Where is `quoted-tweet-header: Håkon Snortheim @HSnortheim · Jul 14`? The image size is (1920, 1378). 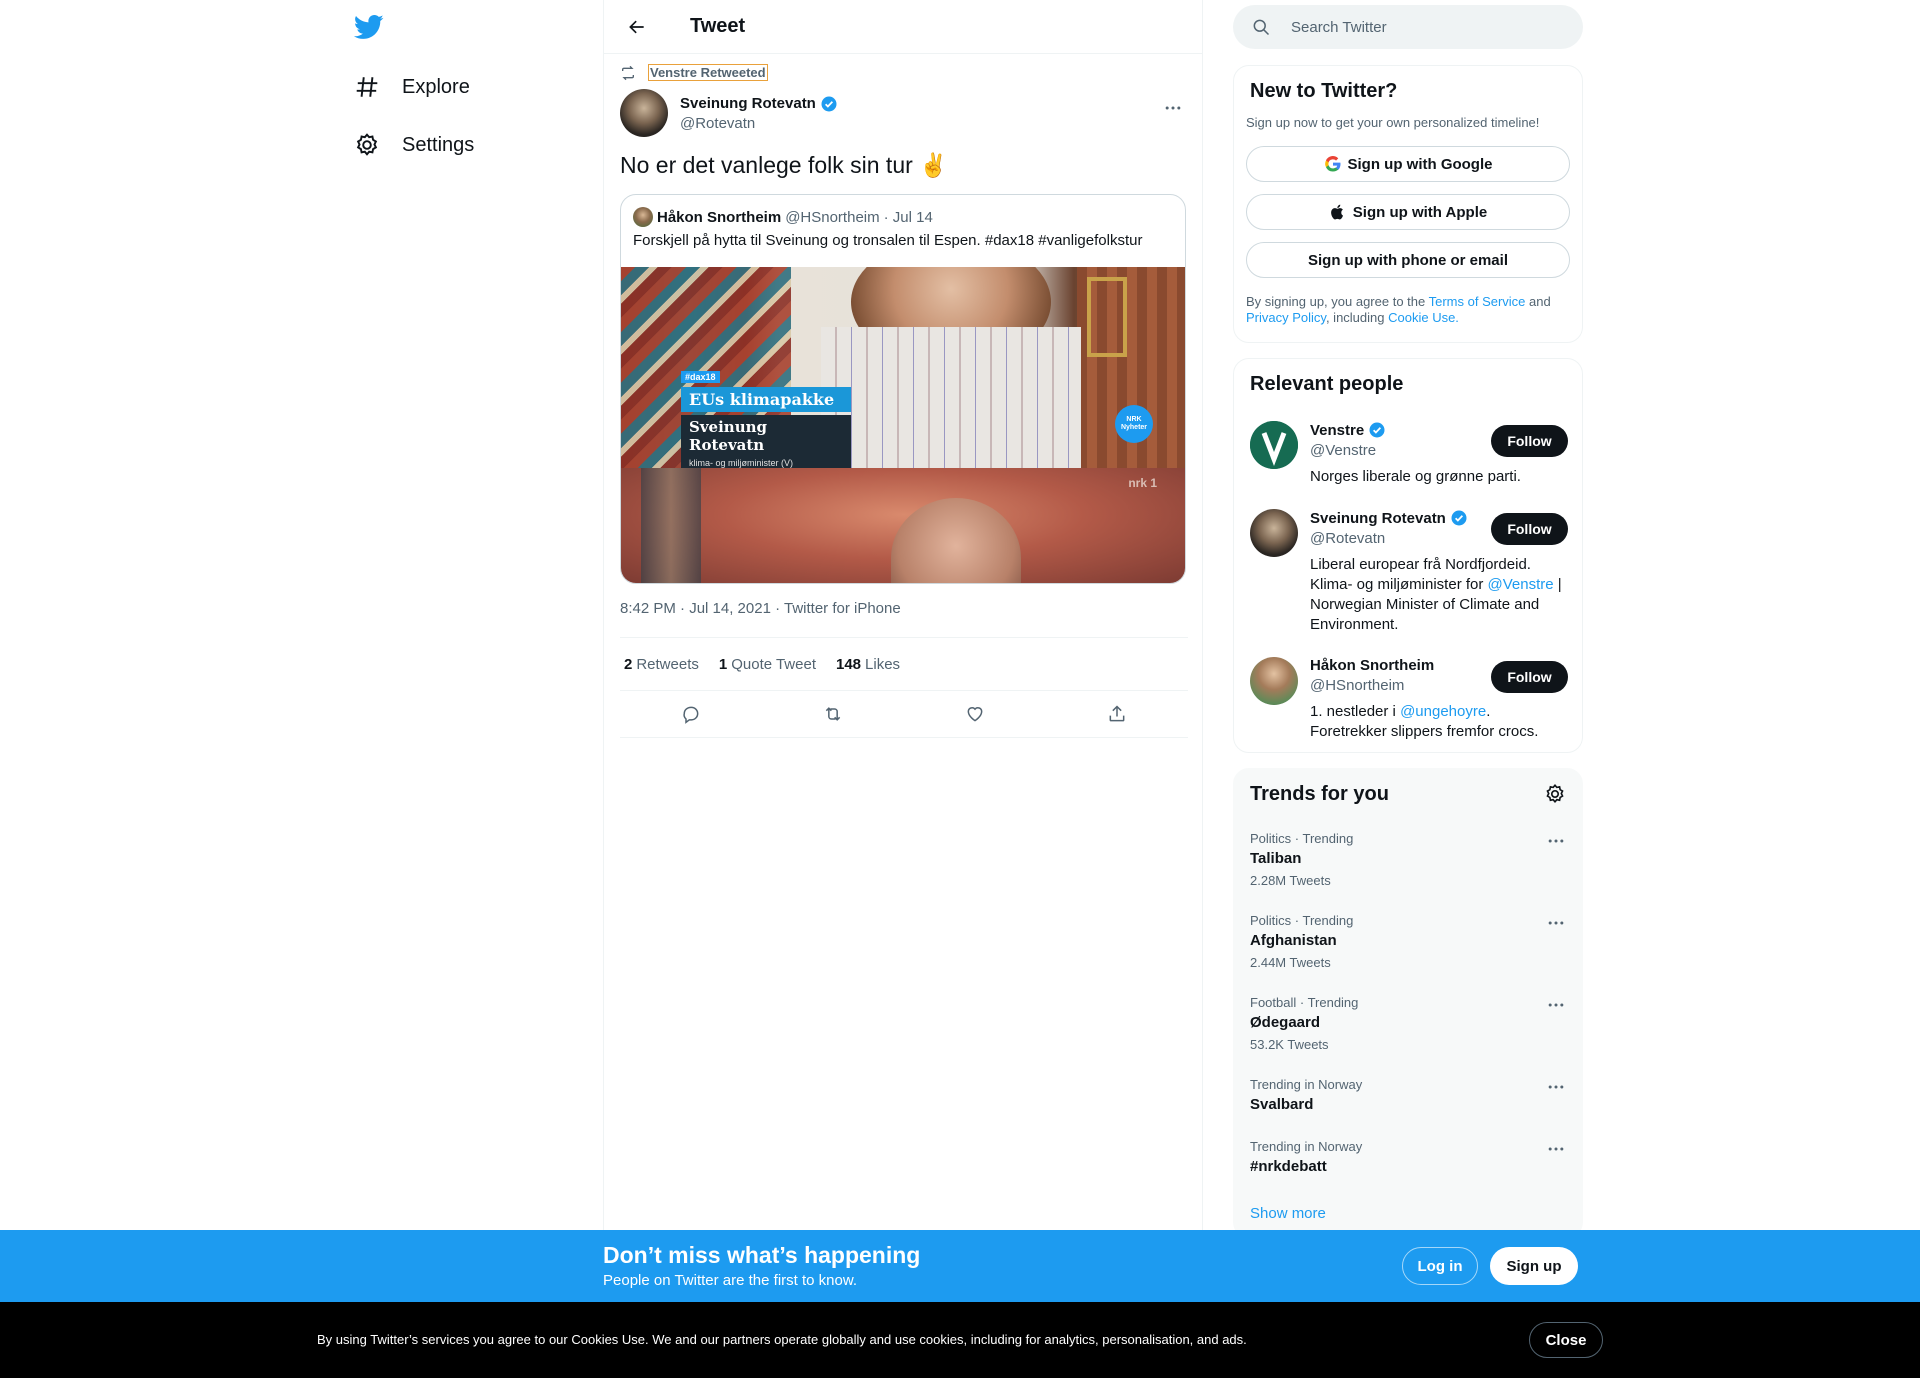 quoted-tweet-header: Håkon Snortheim @HSnortheim · Jul 14 is located at coordinates (783, 217).